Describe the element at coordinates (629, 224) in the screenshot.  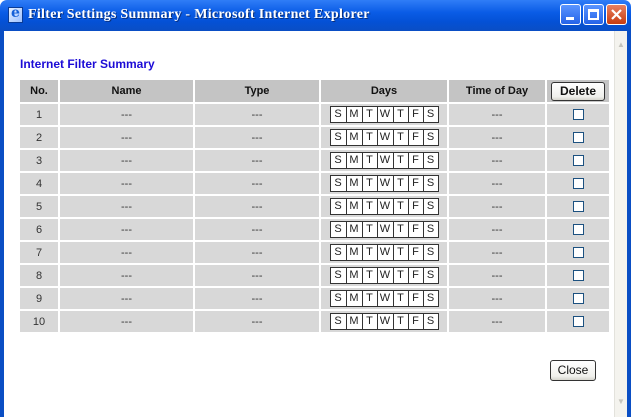
I see `window-frame-right` at that location.